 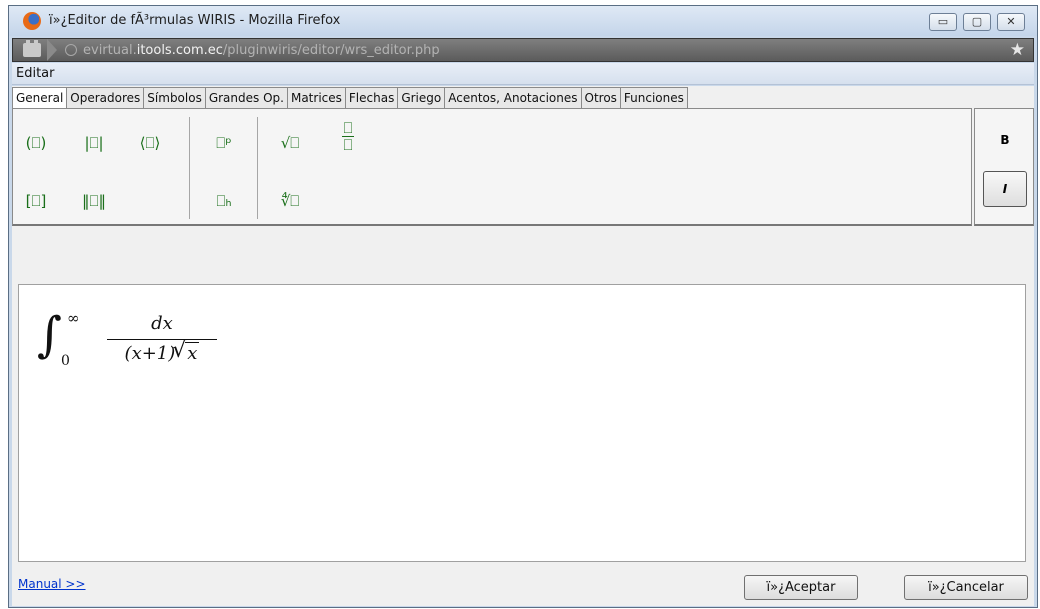 I want to click on fraction-line, so click(x=162, y=339).